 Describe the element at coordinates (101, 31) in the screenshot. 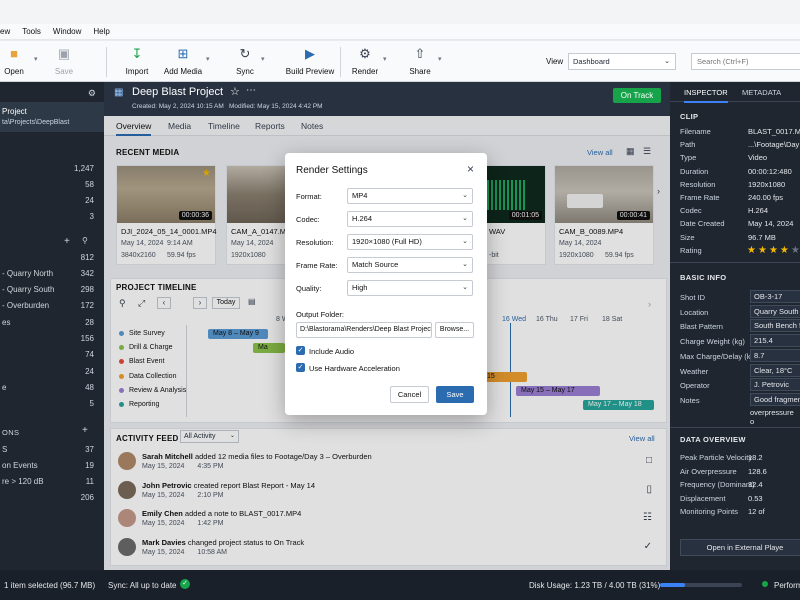

I see `menu-help: Help` at that location.